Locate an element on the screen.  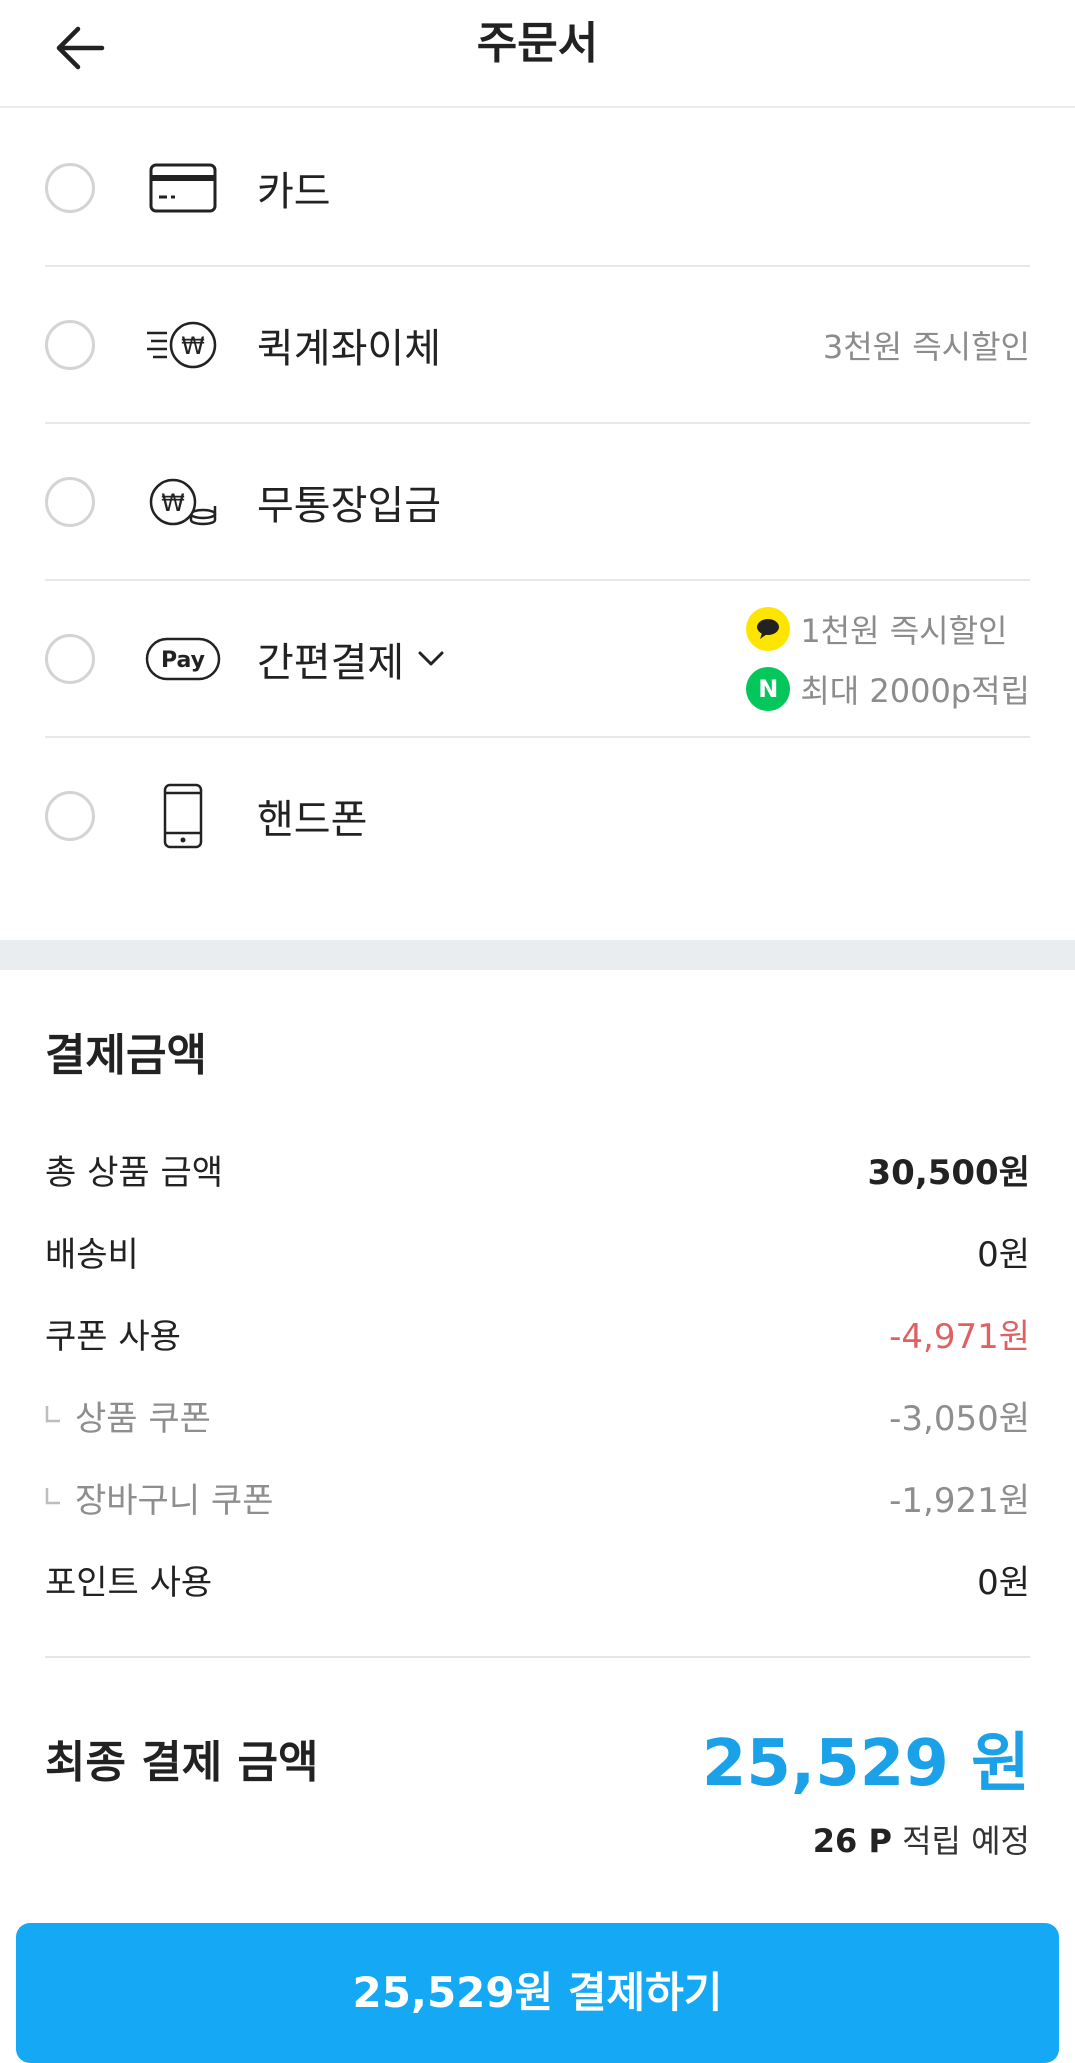
payment-method-card: 카드 is located at coordinates (537, 188).